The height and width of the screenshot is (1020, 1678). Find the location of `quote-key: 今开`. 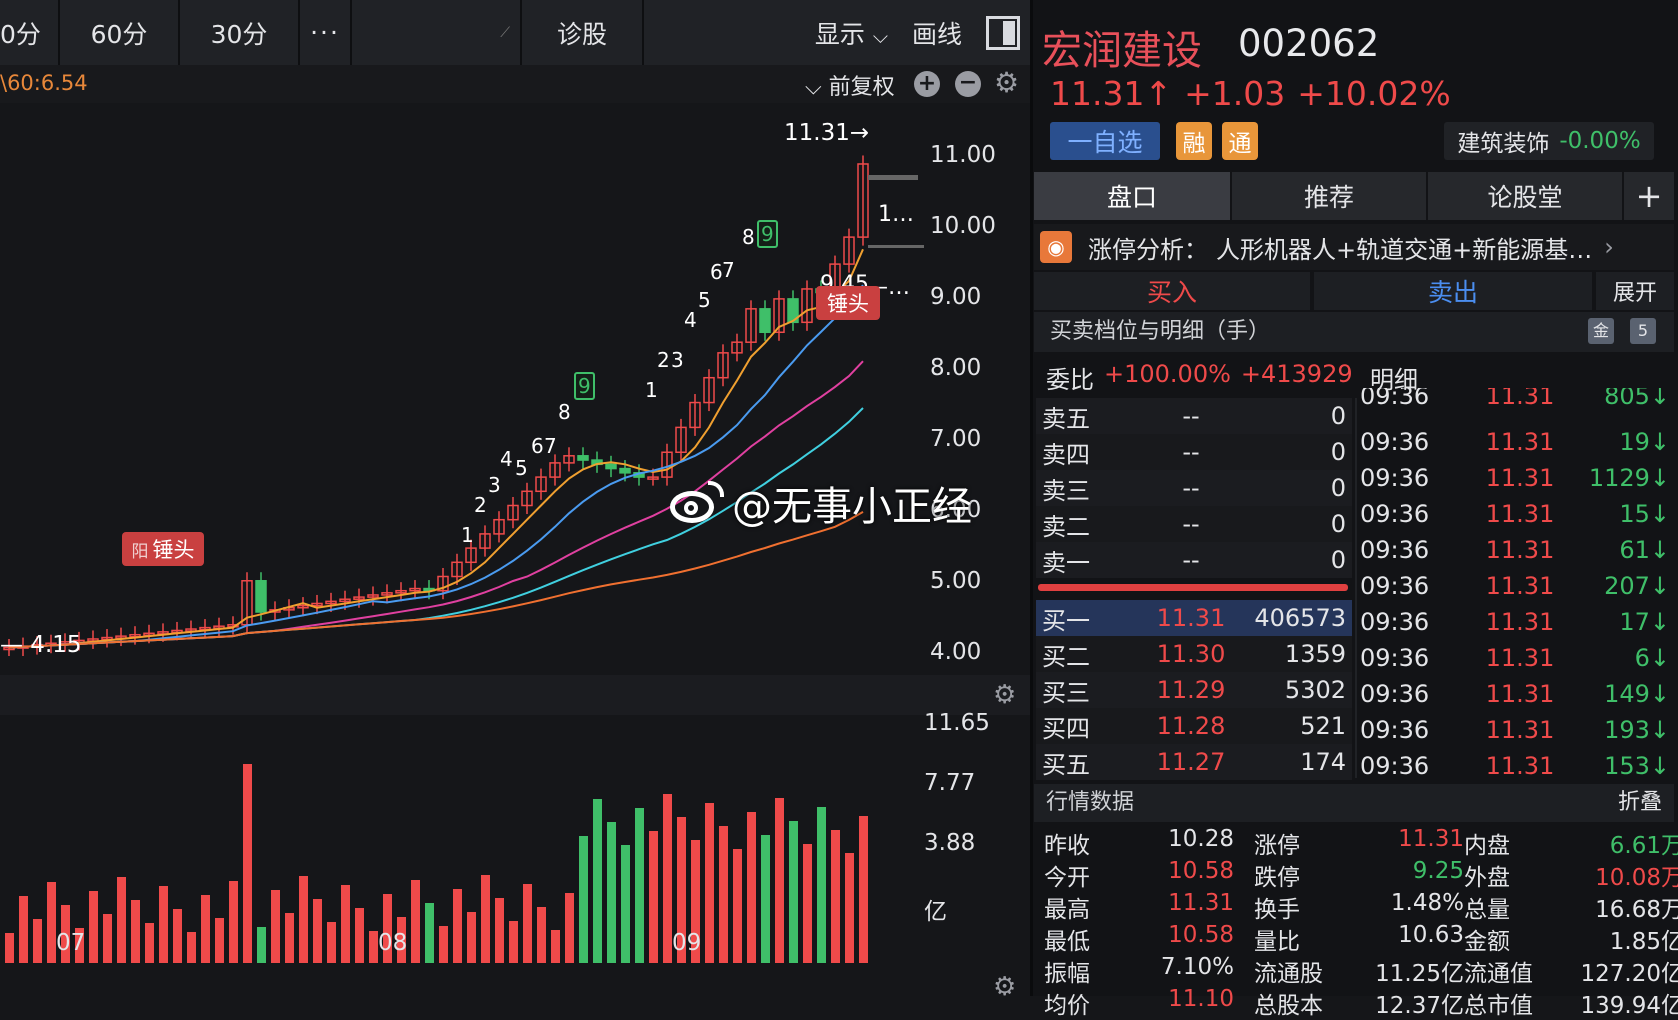

quote-key: 今开 is located at coordinates (1067, 878).